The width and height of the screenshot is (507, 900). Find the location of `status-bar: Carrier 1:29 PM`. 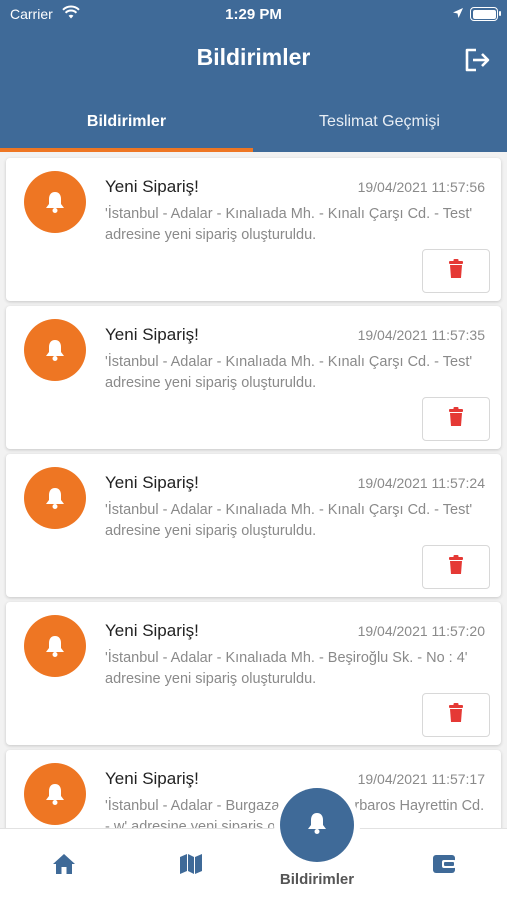

status-bar: Carrier 1:29 PM is located at coordinates (253, 14).